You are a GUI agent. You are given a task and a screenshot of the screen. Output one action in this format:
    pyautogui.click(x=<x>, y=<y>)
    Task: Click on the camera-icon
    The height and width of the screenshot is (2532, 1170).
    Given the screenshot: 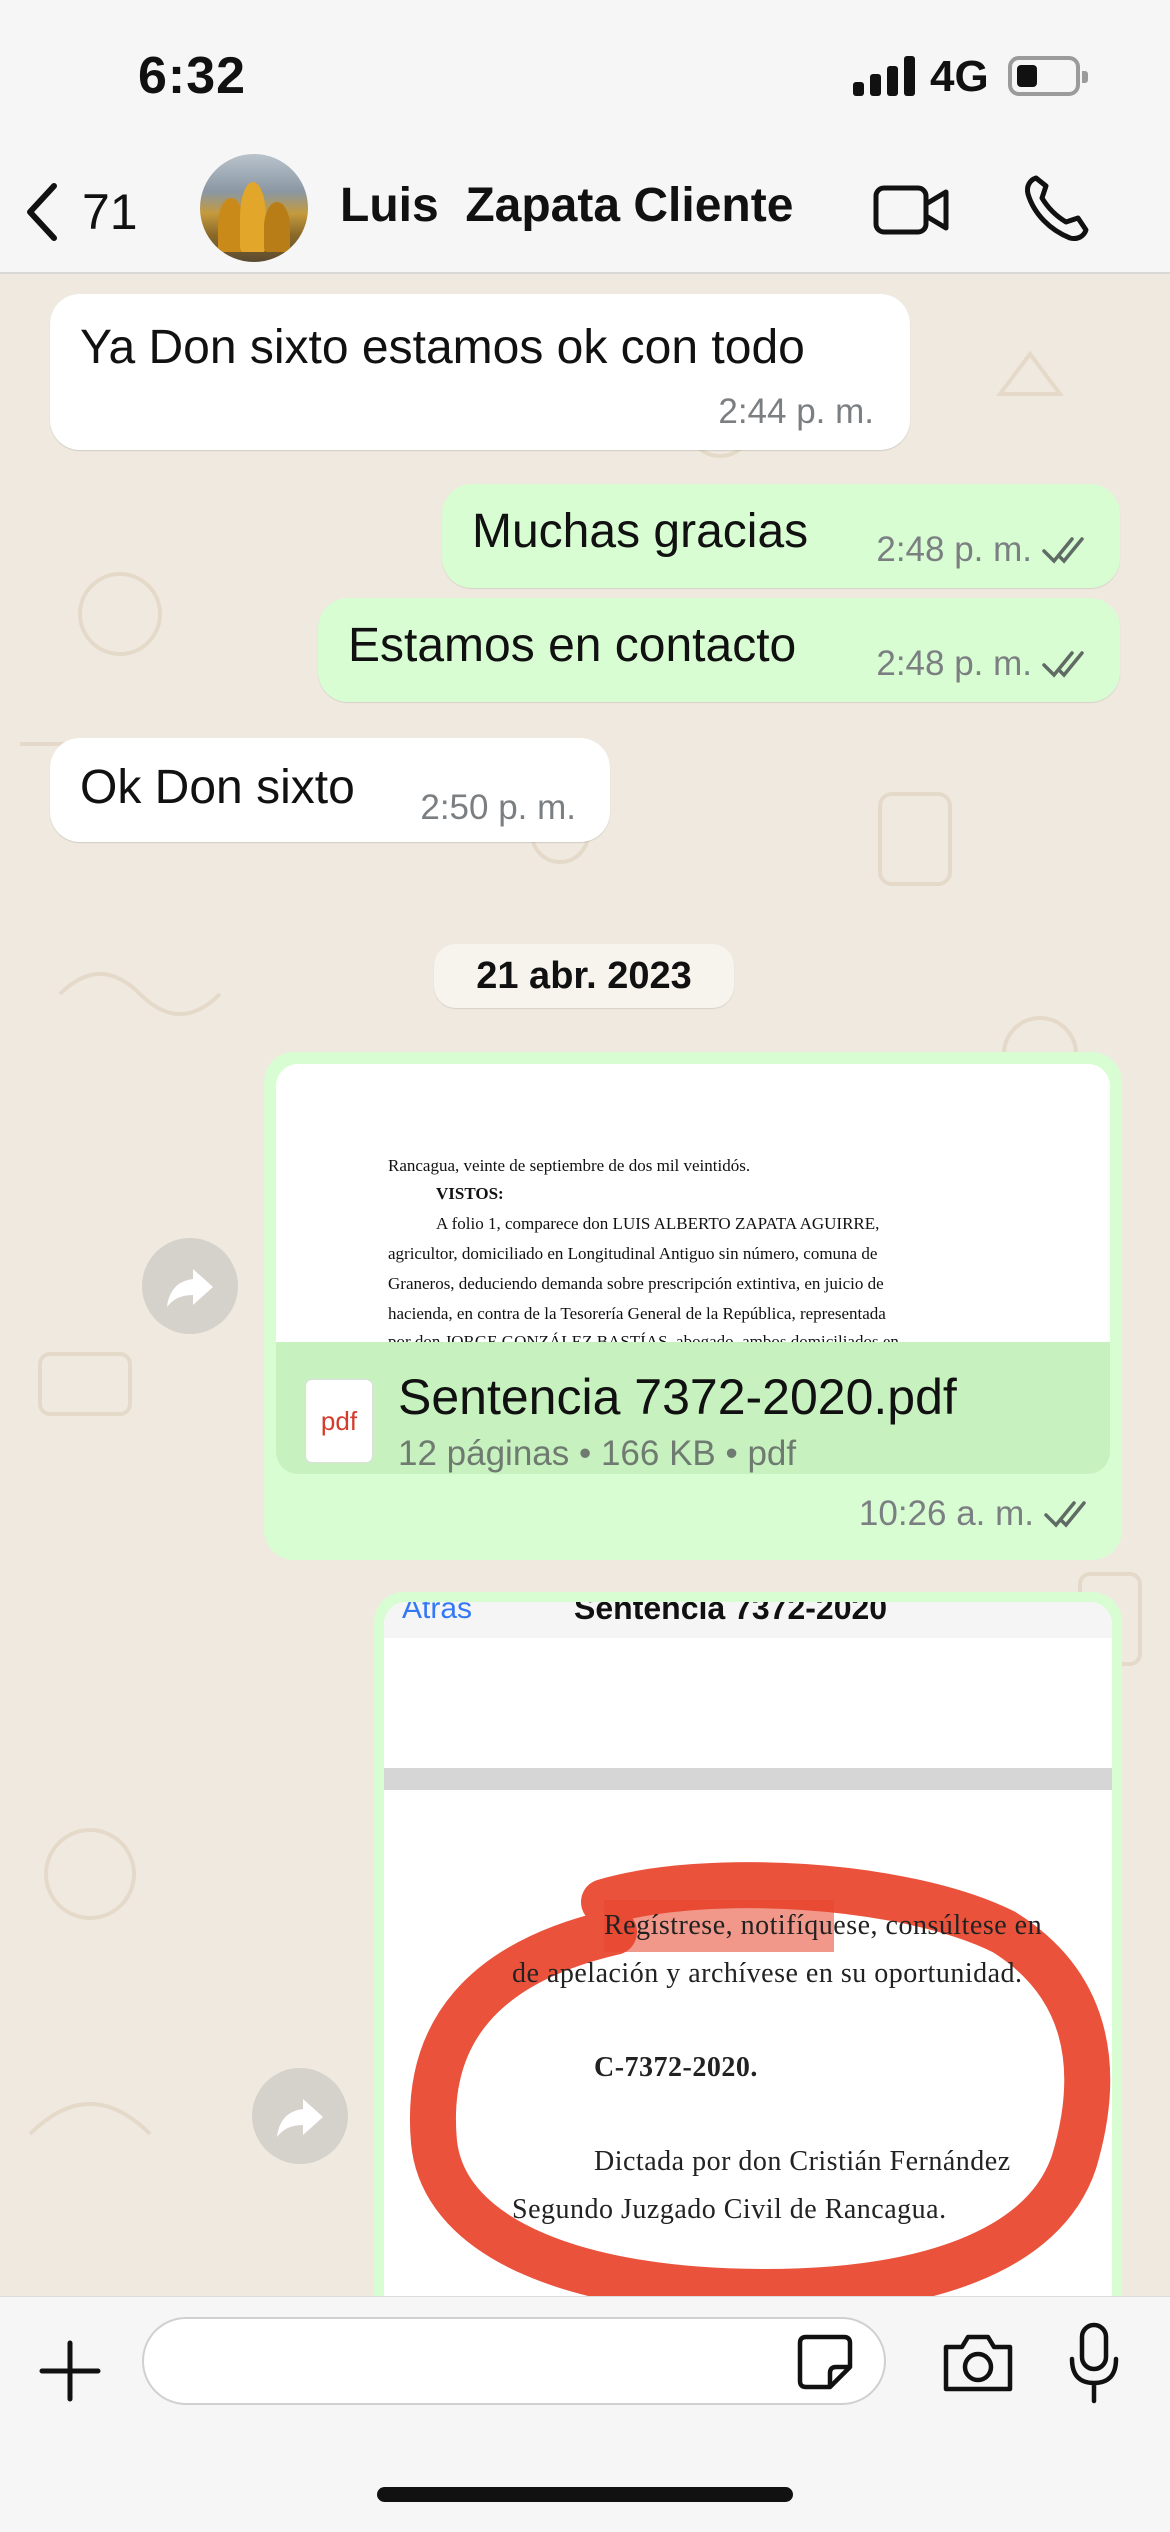 What is the action you would take?
    pyautogui.click(x=978, y=2363)
    